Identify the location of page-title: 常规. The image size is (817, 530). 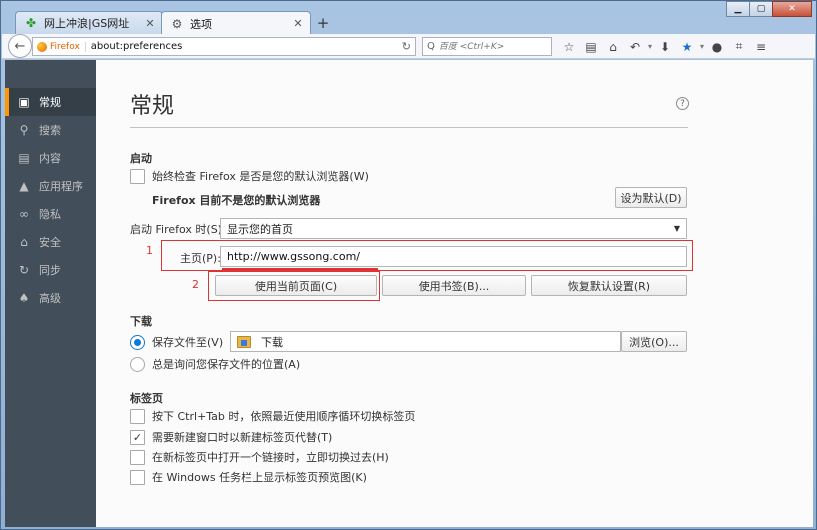
(152, 106).